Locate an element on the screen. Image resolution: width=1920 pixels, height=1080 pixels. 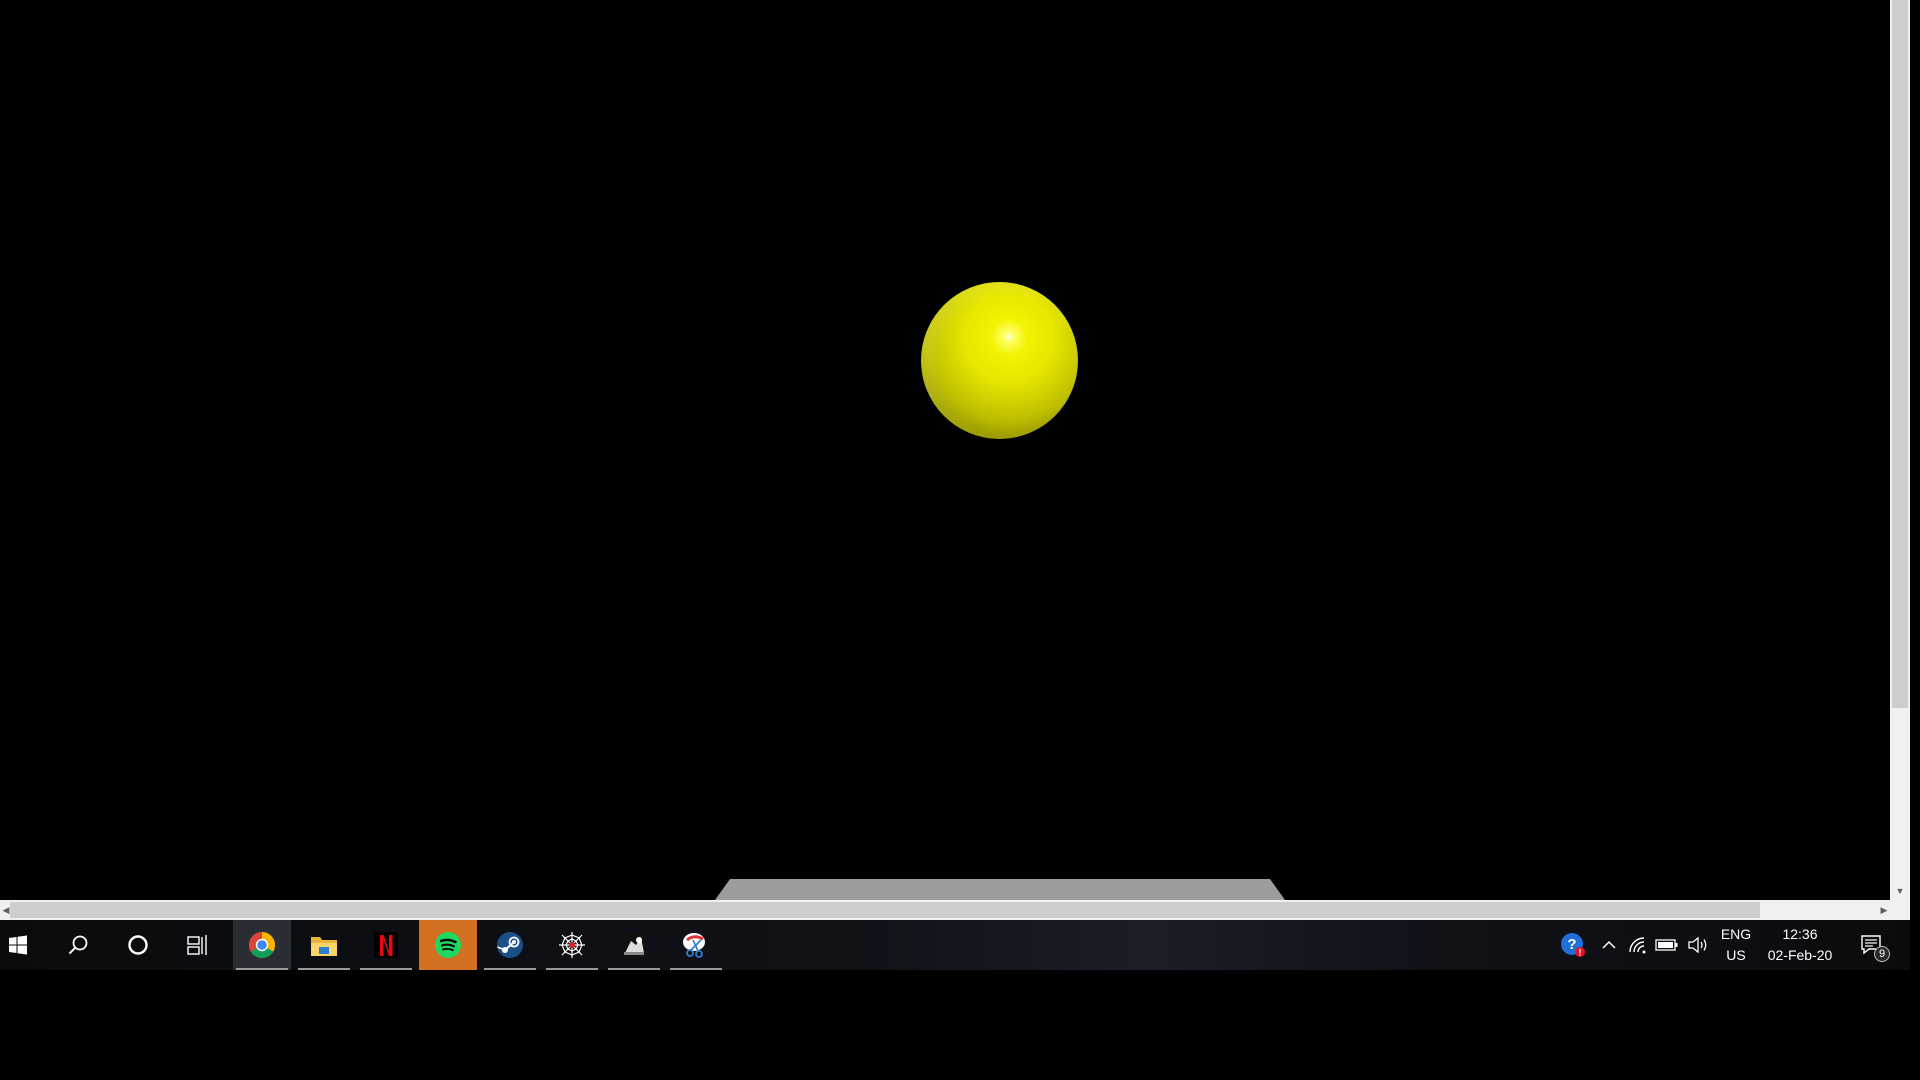
file-explorer-icon is located at coordinates (324, 946).